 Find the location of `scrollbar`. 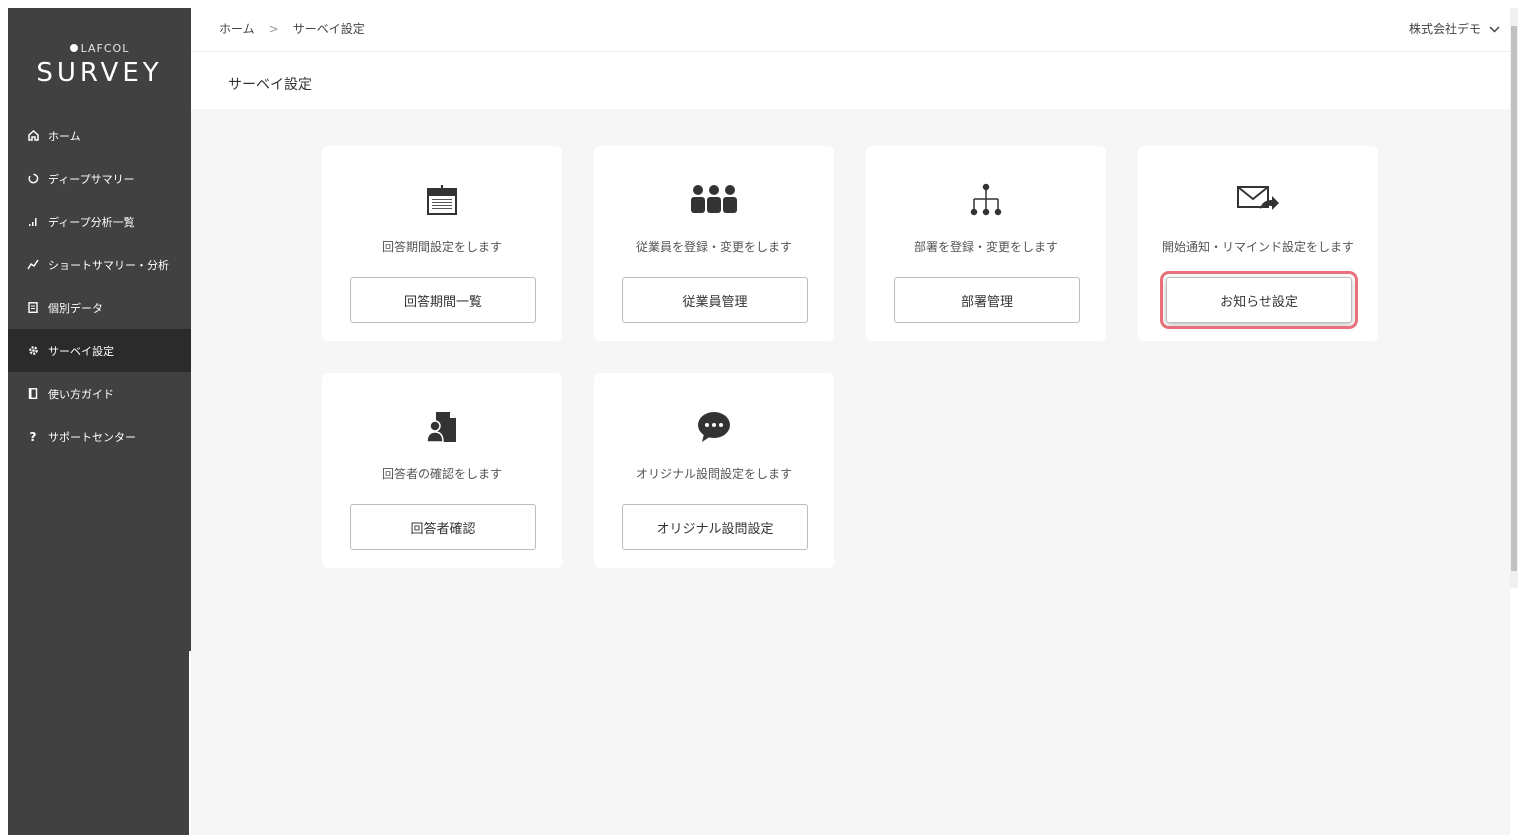

scrollbar is located at coordinates (1514, 298).